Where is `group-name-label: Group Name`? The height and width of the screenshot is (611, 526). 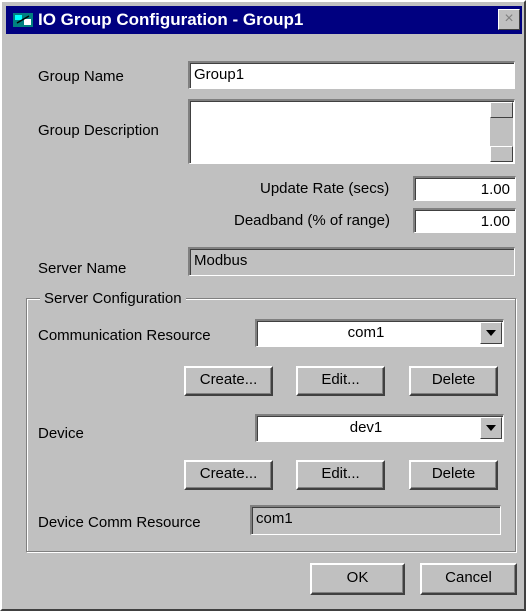 group-name-label: Group Name is located at coordinates (81, 76).